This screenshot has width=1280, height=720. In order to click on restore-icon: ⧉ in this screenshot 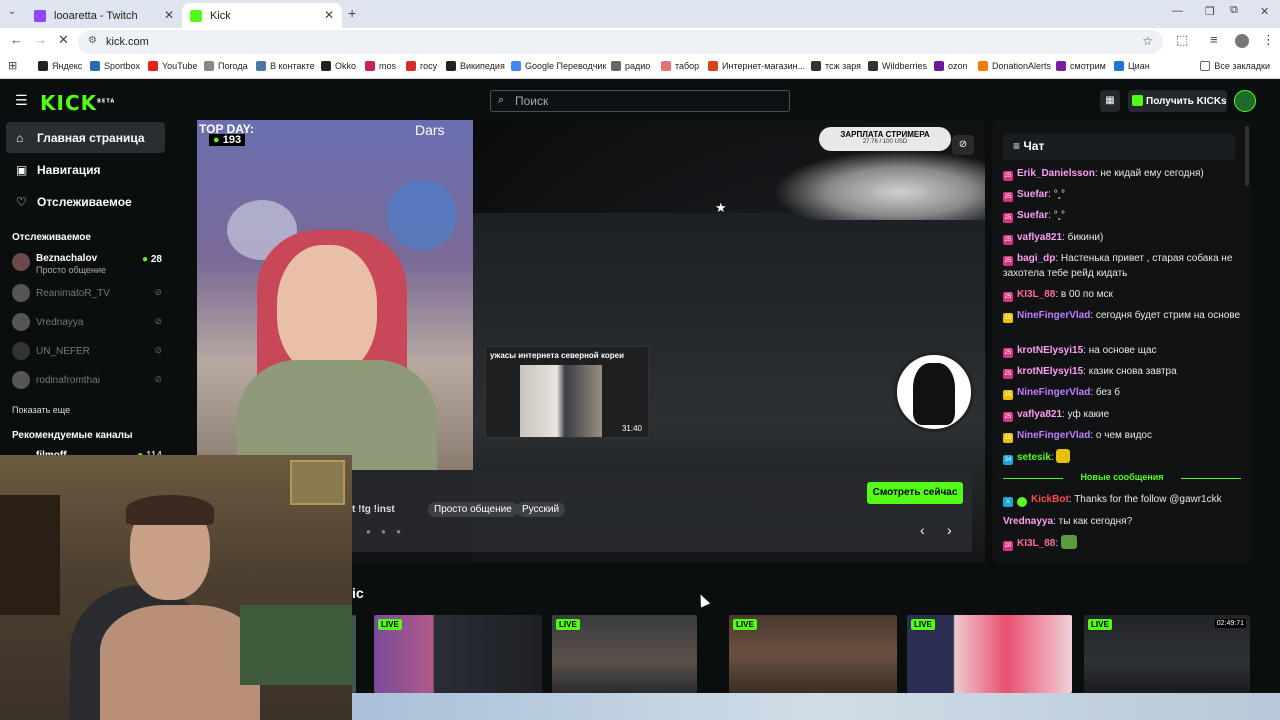, I will do `click(1234, 10)`.